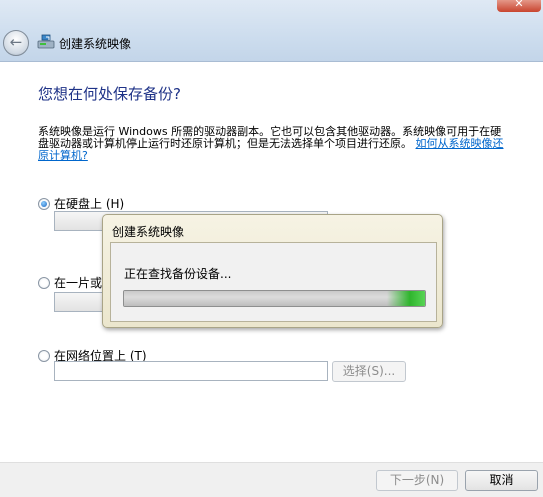 This screenshot has width=543, height=497. I want to click on option-dvd: 在一片或, so click(70, 282).